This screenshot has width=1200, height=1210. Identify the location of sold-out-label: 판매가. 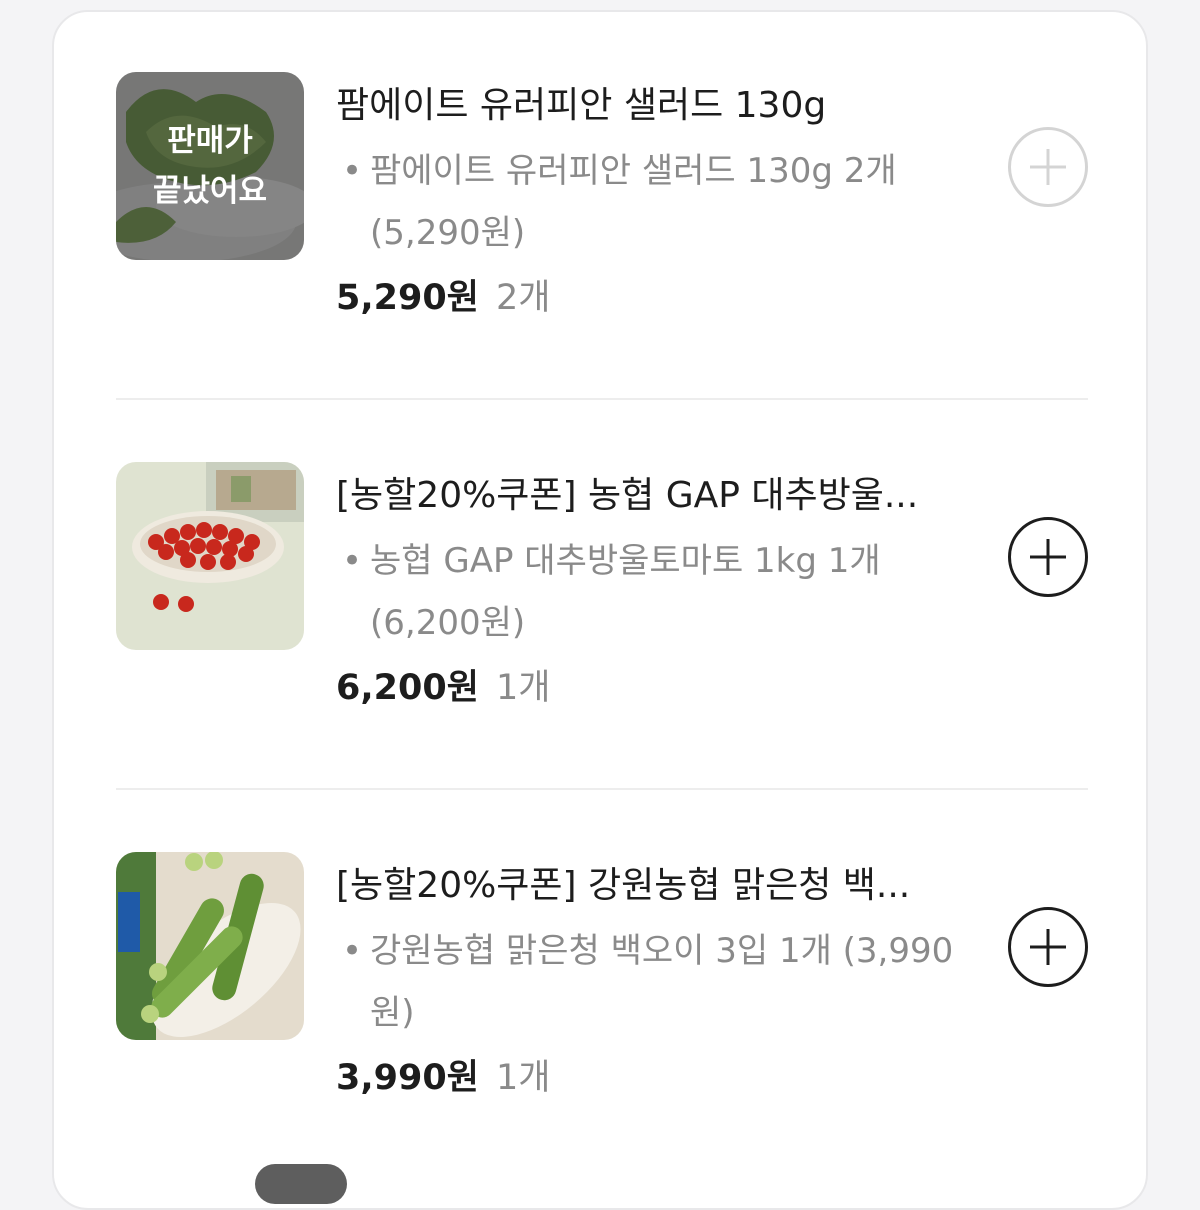
(210, 141).